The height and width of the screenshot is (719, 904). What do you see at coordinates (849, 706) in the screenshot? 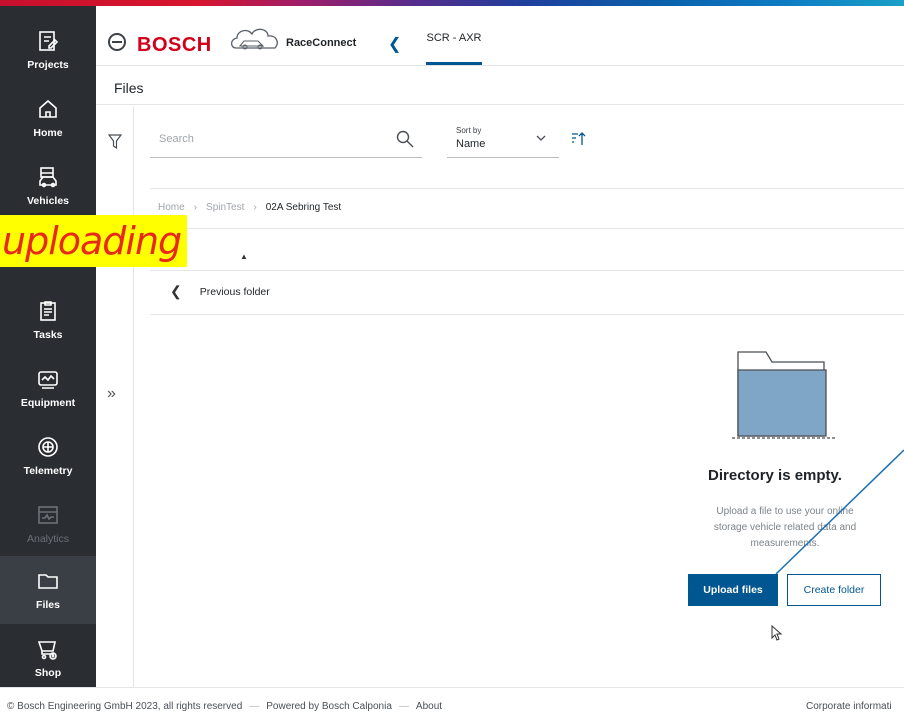
I see `footer-corporate-link: Corporate informati` at bounding box center [849, 706].